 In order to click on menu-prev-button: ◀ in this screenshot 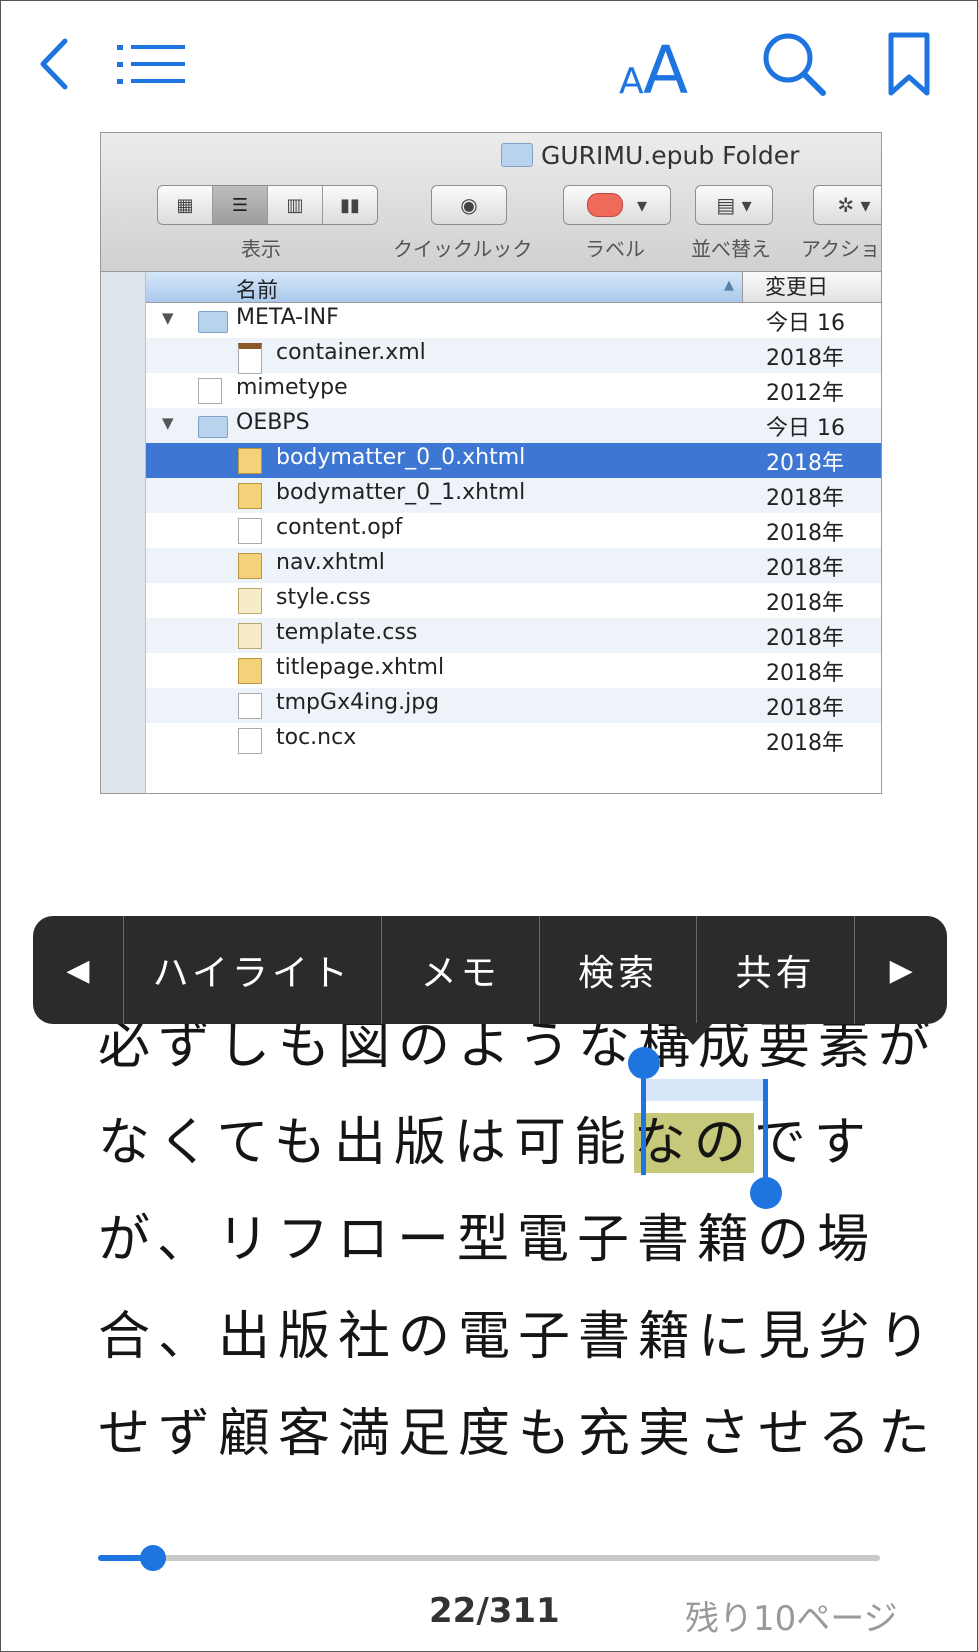, I will do `click(78, 970)`.